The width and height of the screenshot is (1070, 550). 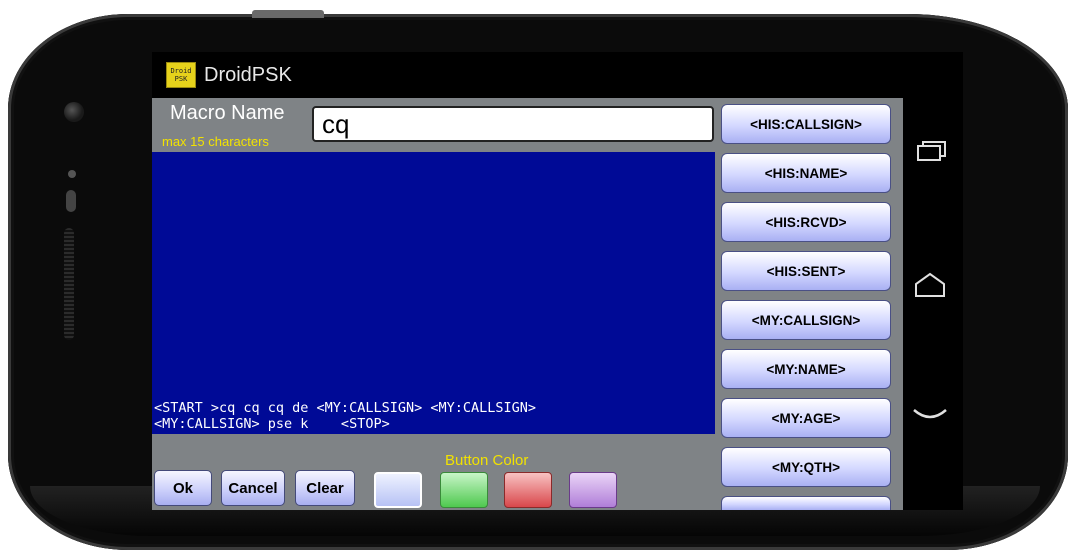 What do you see at coordinates (806, 222) in the screenshot?
I see `his-rcvd-button: <HIS:RCVD>` at bounding box center [806, 222].